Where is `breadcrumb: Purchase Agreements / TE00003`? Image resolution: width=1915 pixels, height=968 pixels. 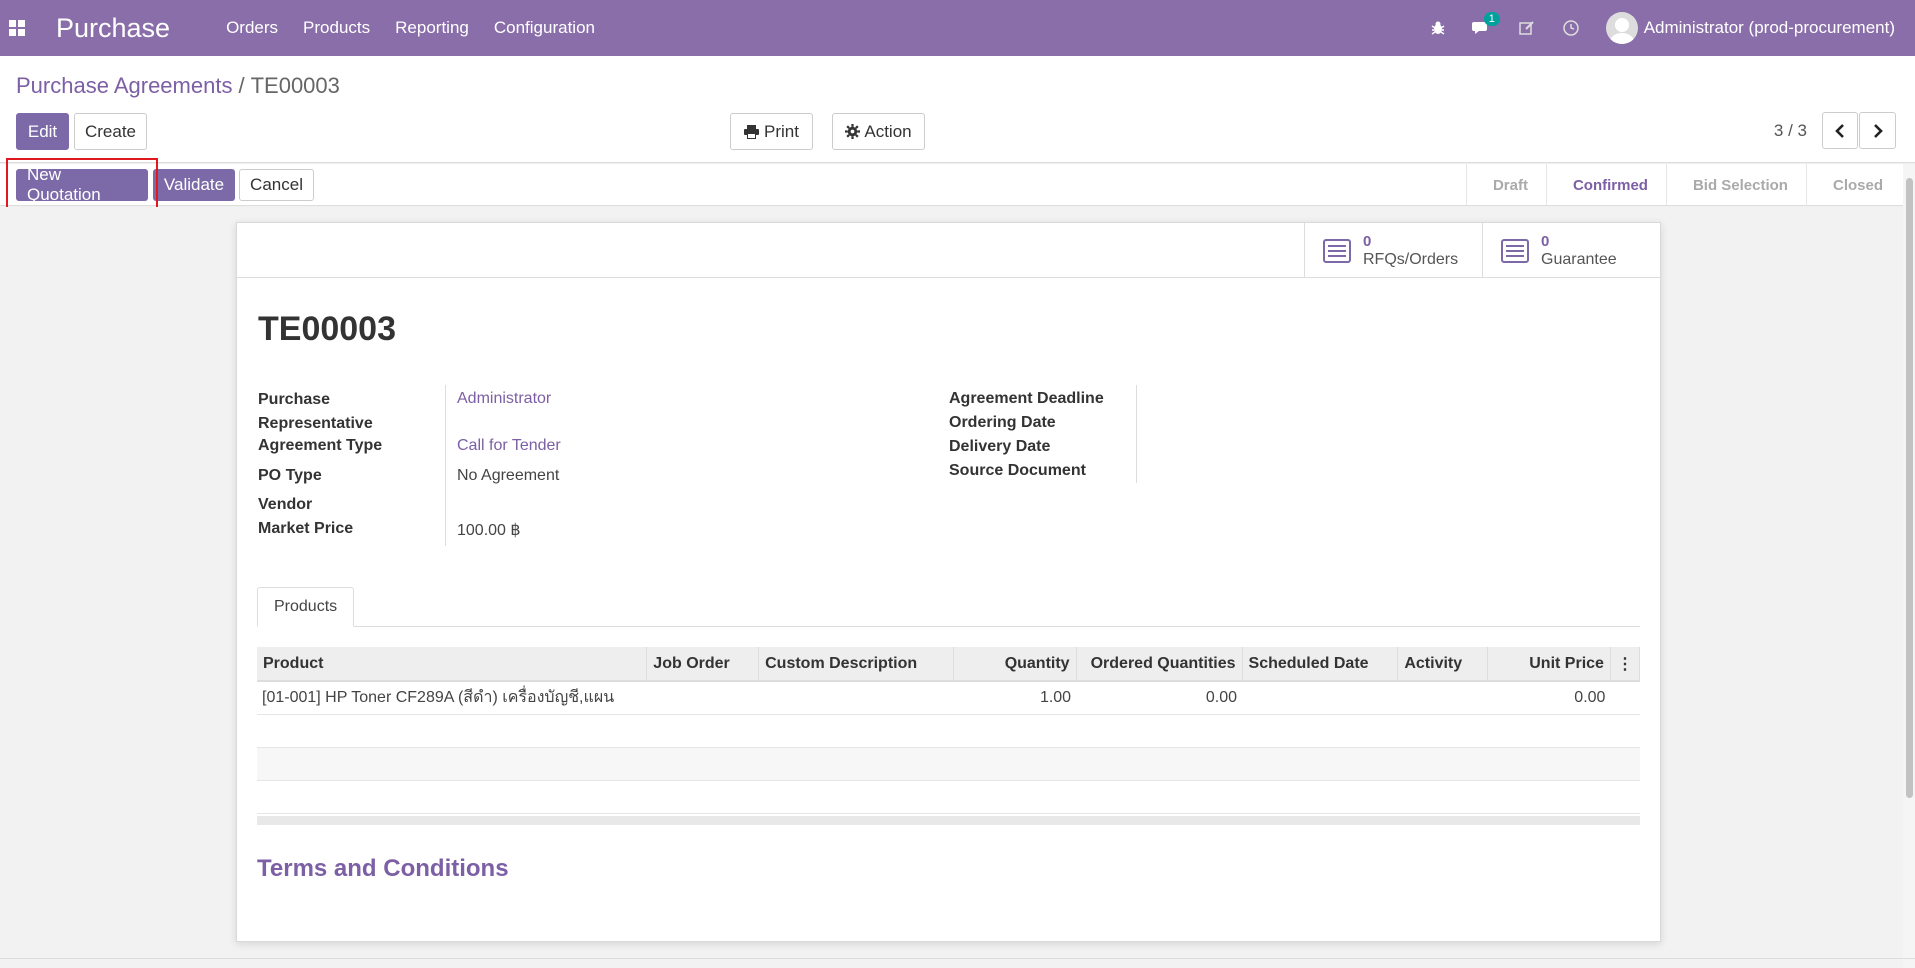 breadcrumb: Purchase Agreements / TE00003 is located at coordinates (178, 86).